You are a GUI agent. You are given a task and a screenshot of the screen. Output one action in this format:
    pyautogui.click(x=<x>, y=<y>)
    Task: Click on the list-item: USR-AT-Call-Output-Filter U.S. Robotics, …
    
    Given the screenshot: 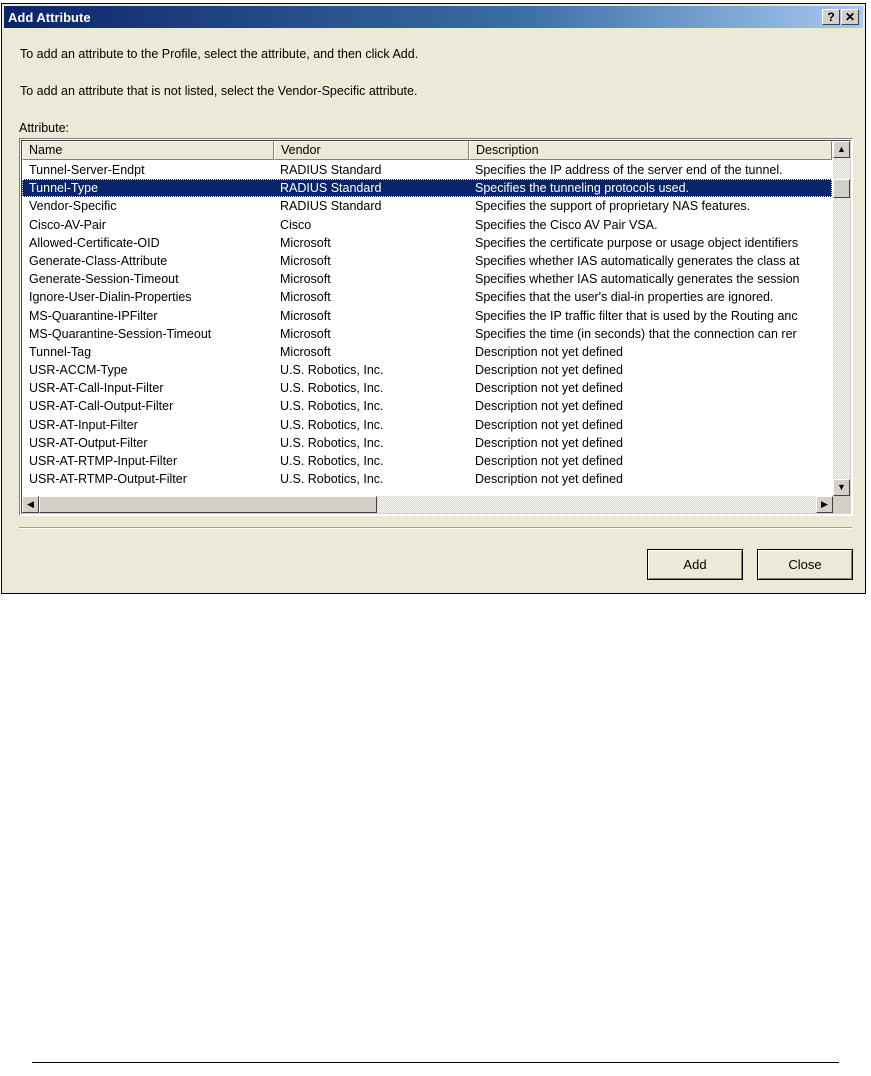 What is the action you would take?
    pyautogui.click(x=427, y=406)
    